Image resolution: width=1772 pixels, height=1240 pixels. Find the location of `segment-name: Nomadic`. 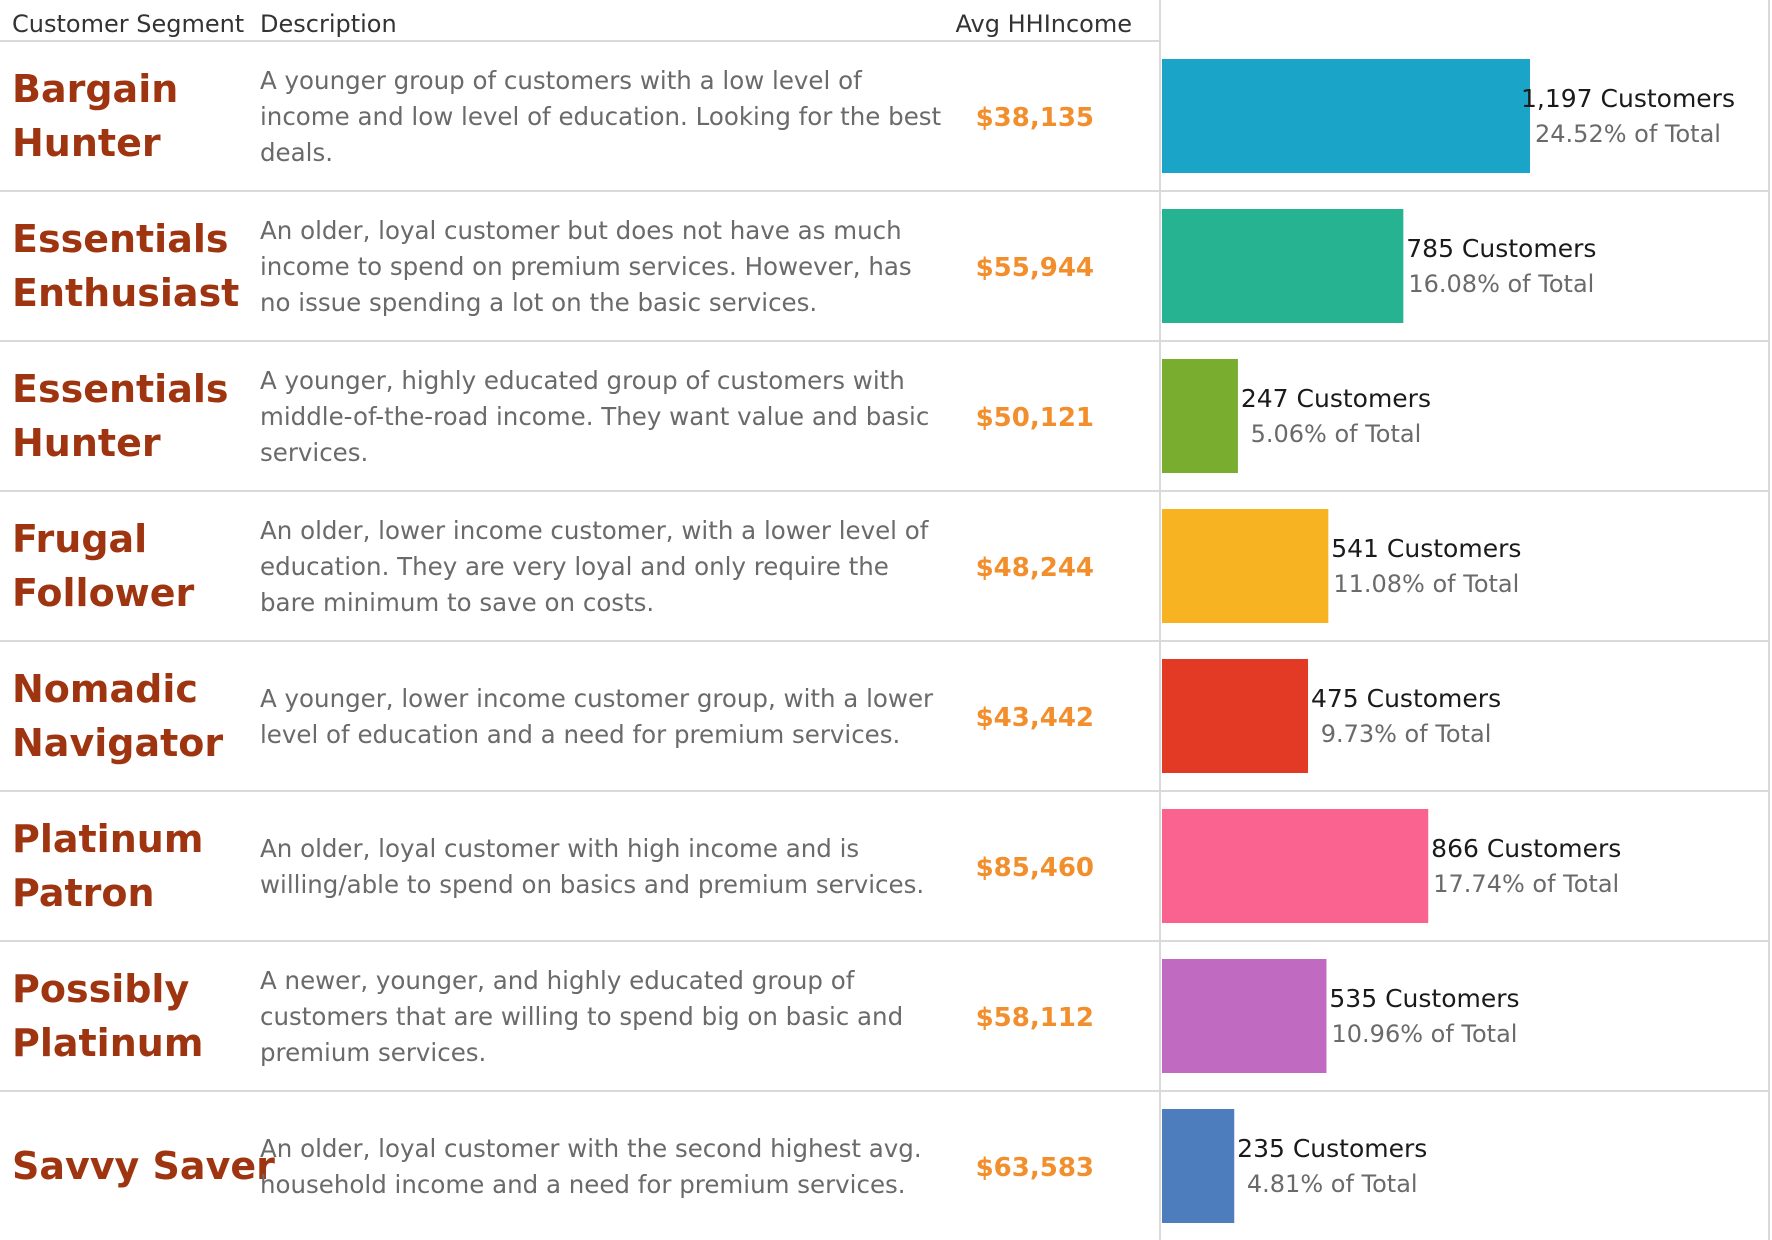

segment-name: Nomadic is located at coordinates (105, 689).